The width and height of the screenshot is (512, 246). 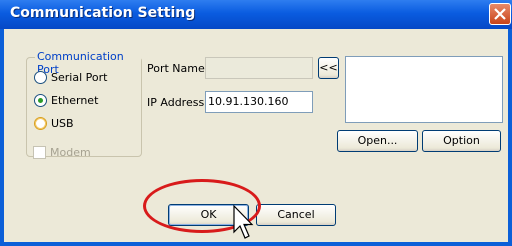 I want to click on serial-port-radio: Serial Port, so click(x=70, y=77).